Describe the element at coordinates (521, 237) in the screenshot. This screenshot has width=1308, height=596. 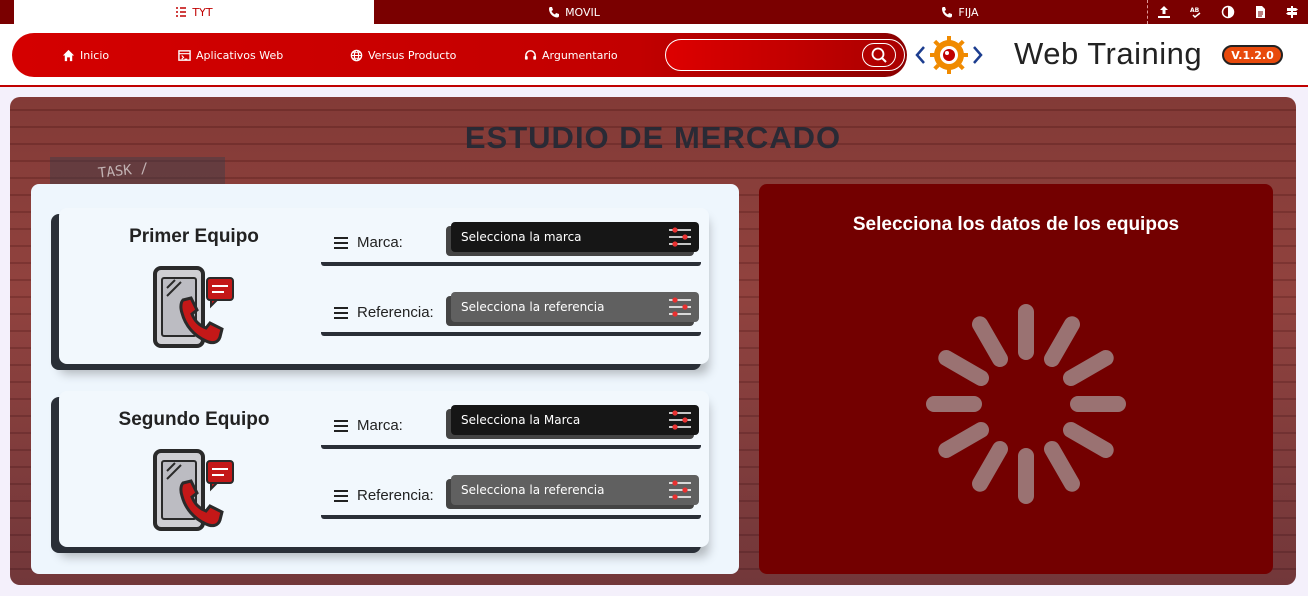
I see `select-value: Selecciona la marca` at that location.